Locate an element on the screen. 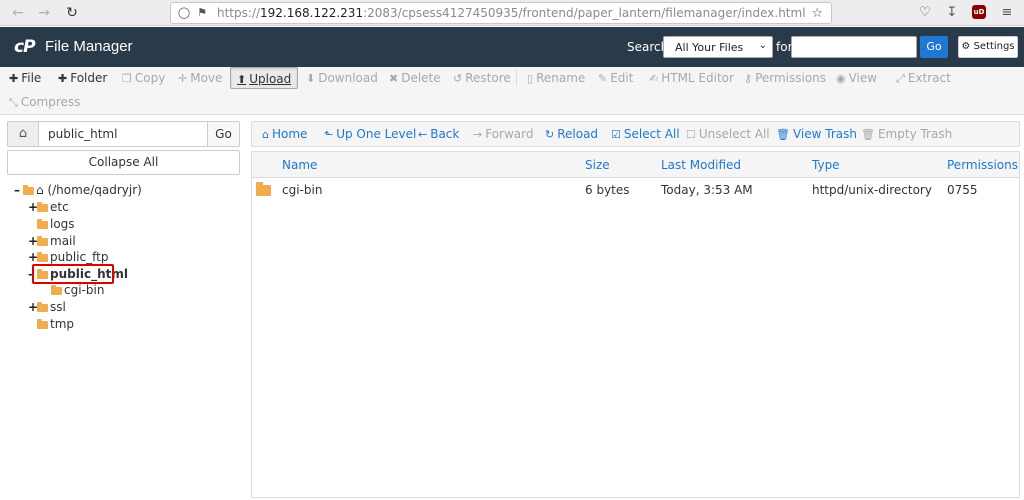 The image size is (1024, 500). file-permissions: 0755 is located at coordinates (962, 190).